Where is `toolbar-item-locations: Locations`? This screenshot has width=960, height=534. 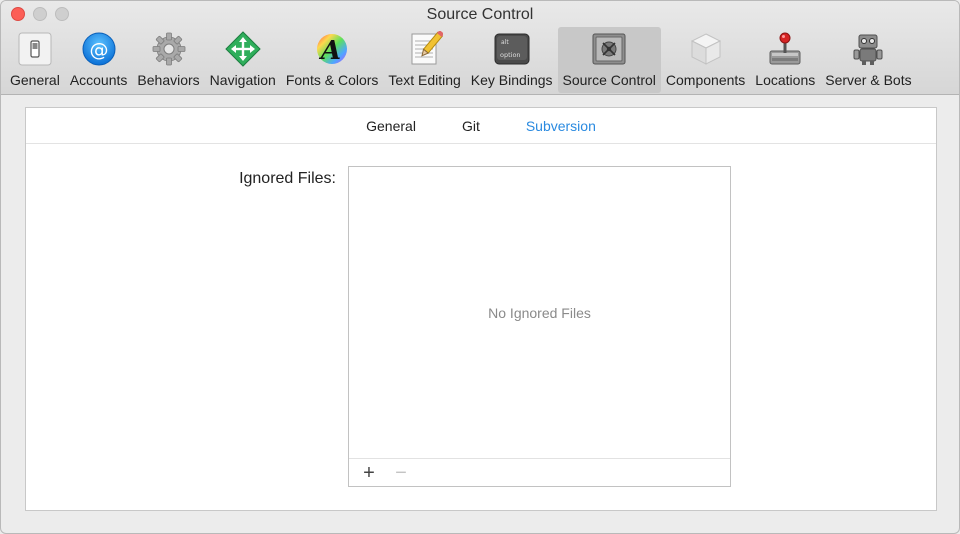 toolbar-item-locations: Locations is located at coordinates (785, 60).